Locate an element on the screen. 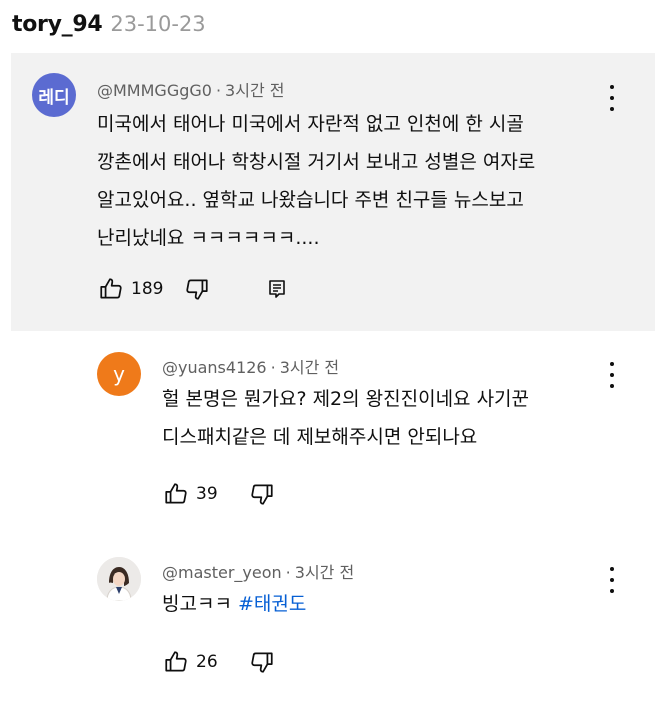  comment-actions: 26 is located at coordinates (219, 662).